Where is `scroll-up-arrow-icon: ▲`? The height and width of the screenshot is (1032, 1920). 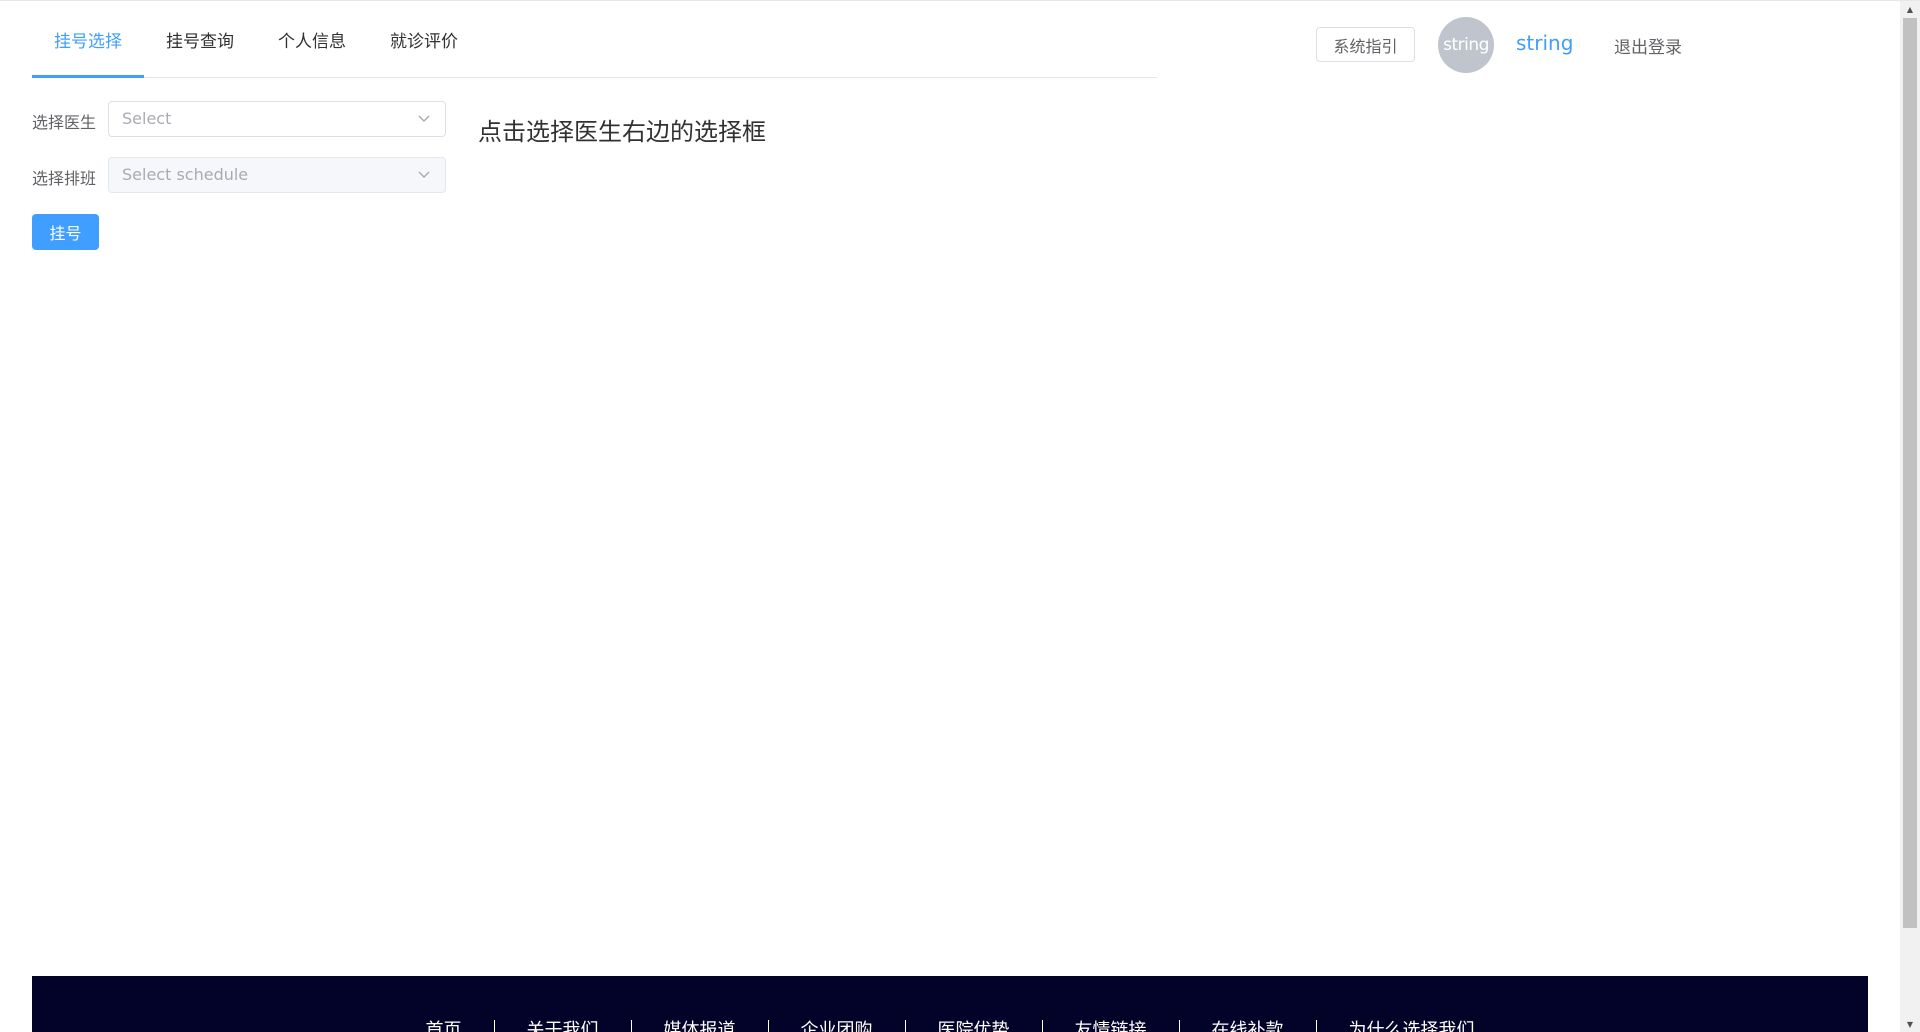
scroll-up-arrow-icon: ▲ is located at coordinates (1910, 9).